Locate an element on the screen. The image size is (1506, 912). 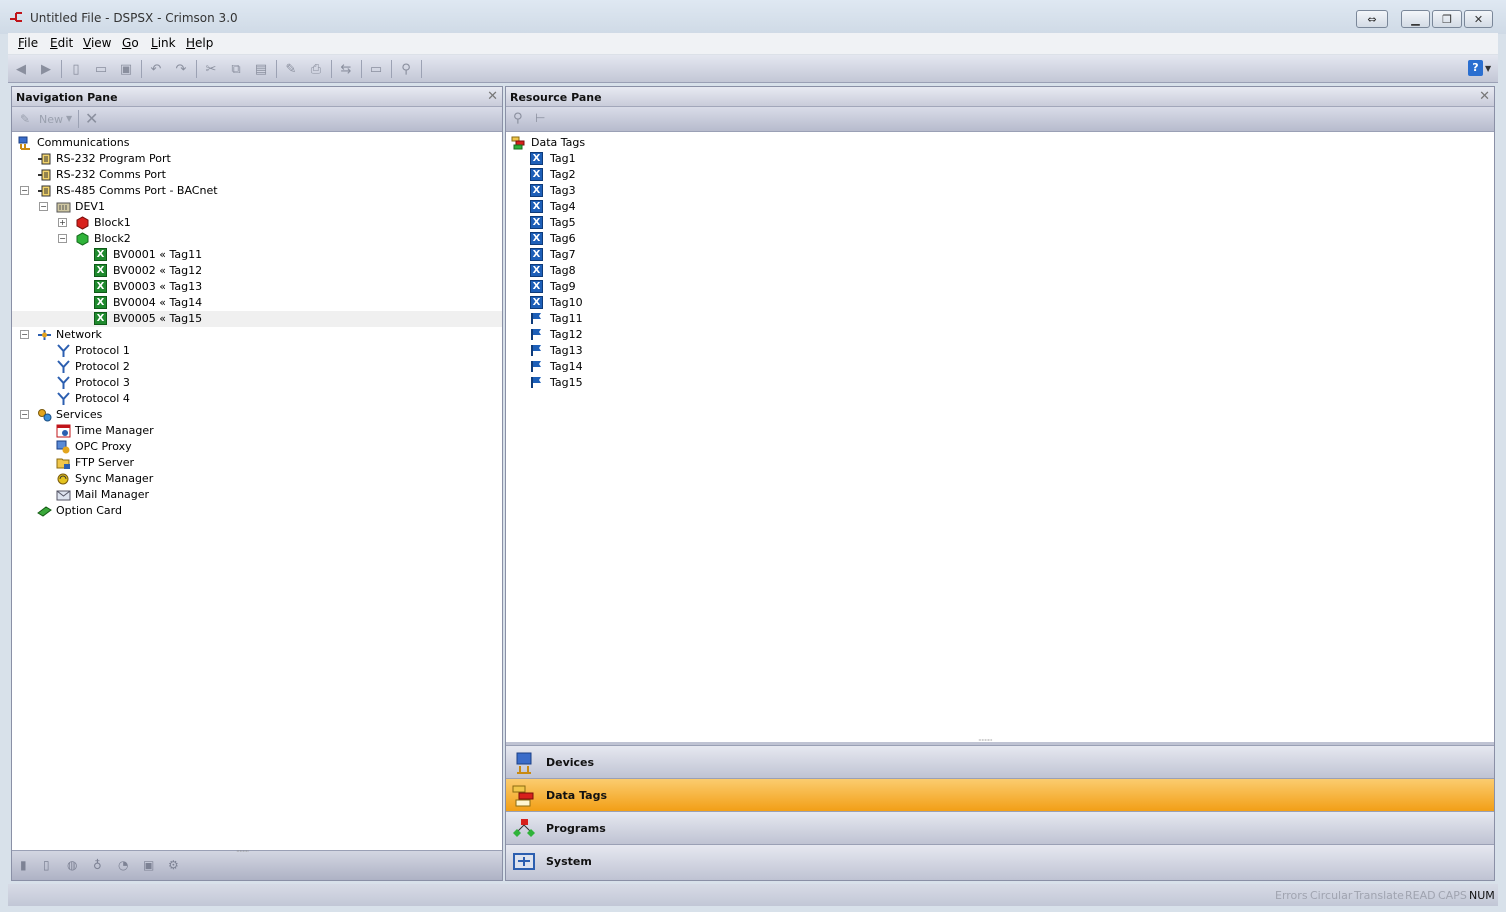
system-icon is located at coordinates (524, 861).